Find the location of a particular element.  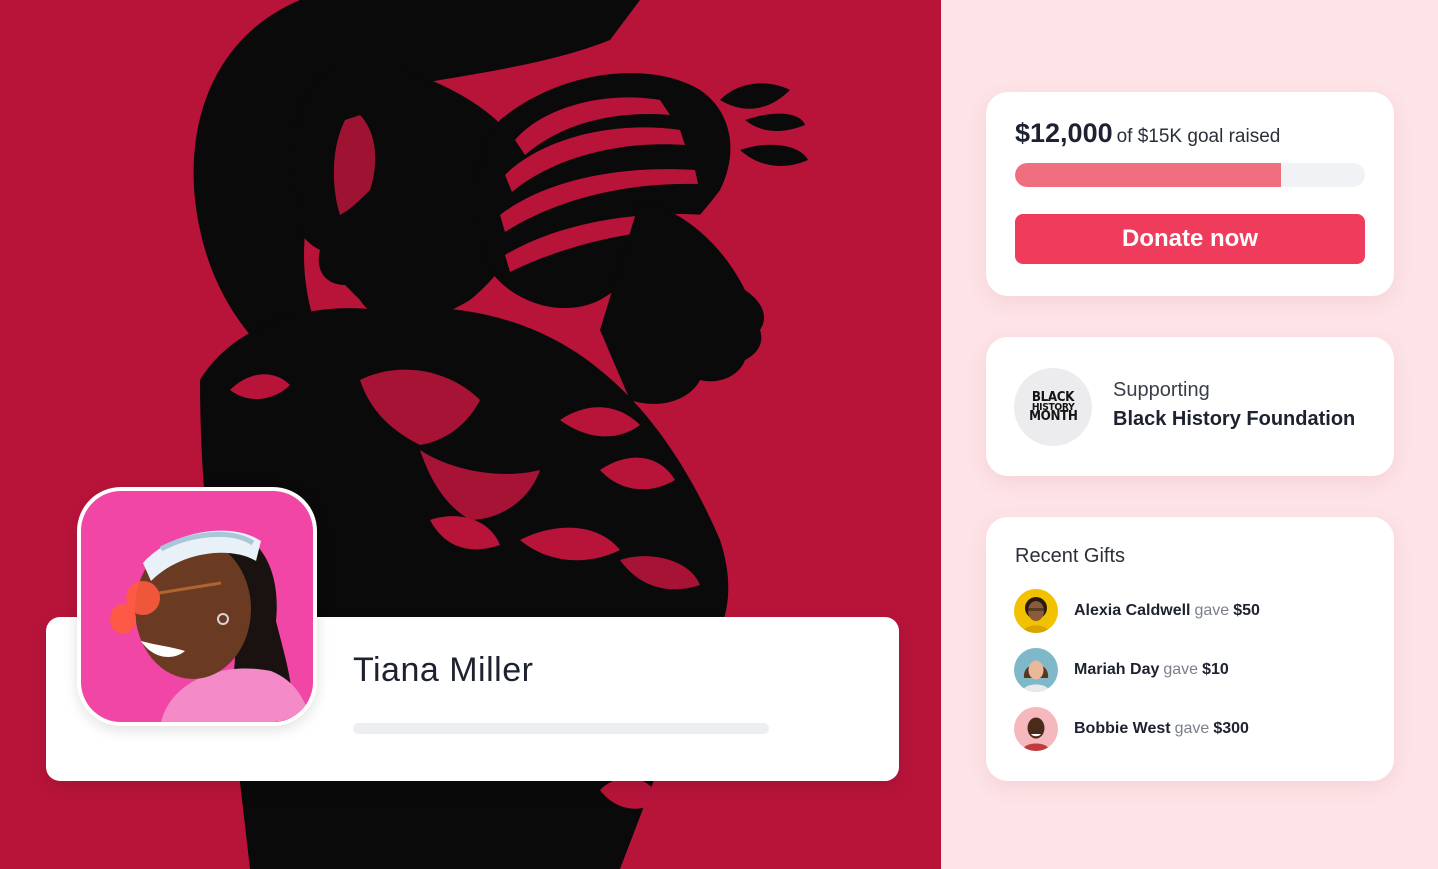

donor-name: Alexia Caldwell is located at coordinates (1132, 610).